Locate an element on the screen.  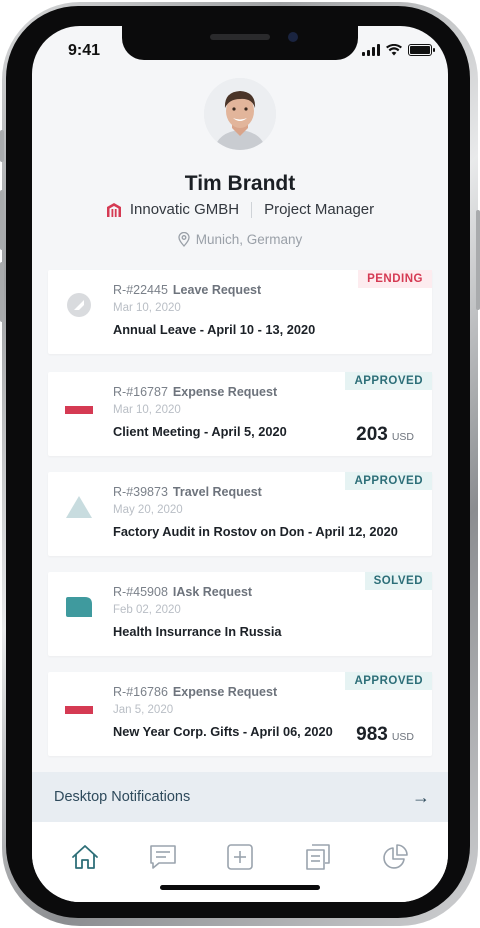
amount-value: 203 is located at coordinates (372, 434).